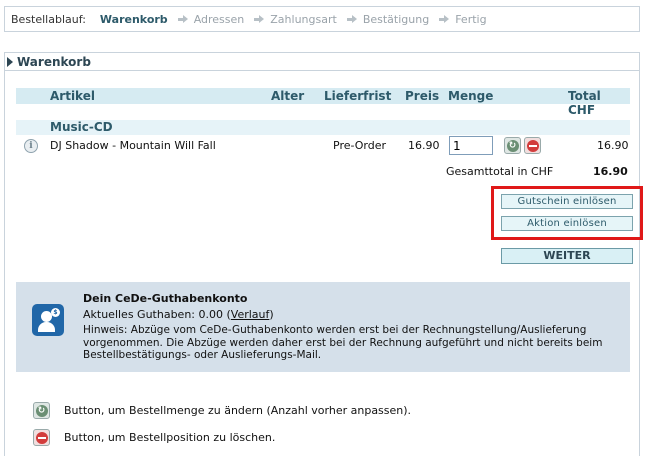 Image resolution: width=650 pixels, height=456 pixels. Describe the element at coordinates (322, 62) in the screenshot. I see `panel-header: Warenkorb` at that location.